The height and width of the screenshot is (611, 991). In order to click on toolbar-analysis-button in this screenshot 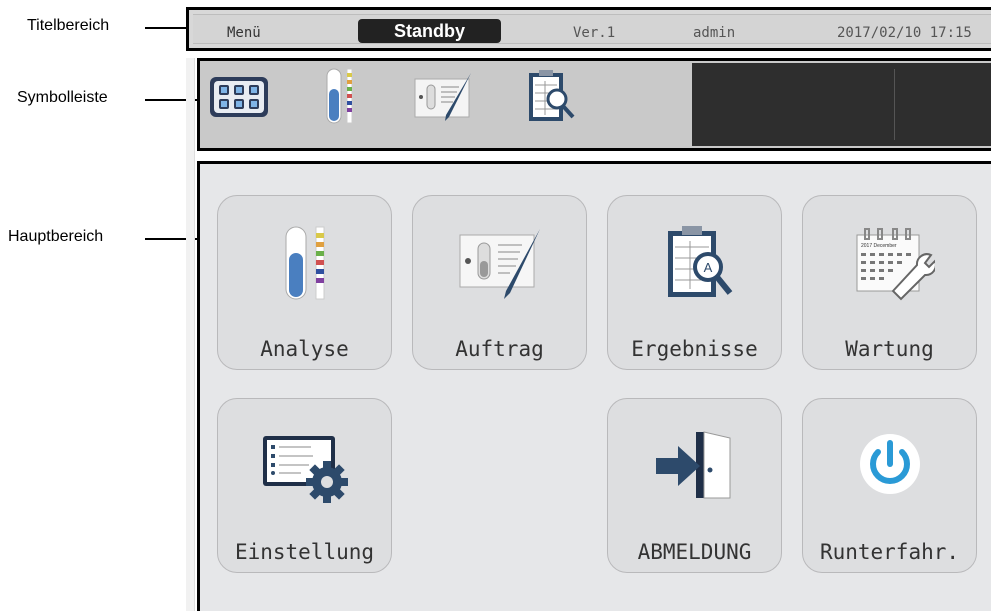, I will do `click(339, 97)`.